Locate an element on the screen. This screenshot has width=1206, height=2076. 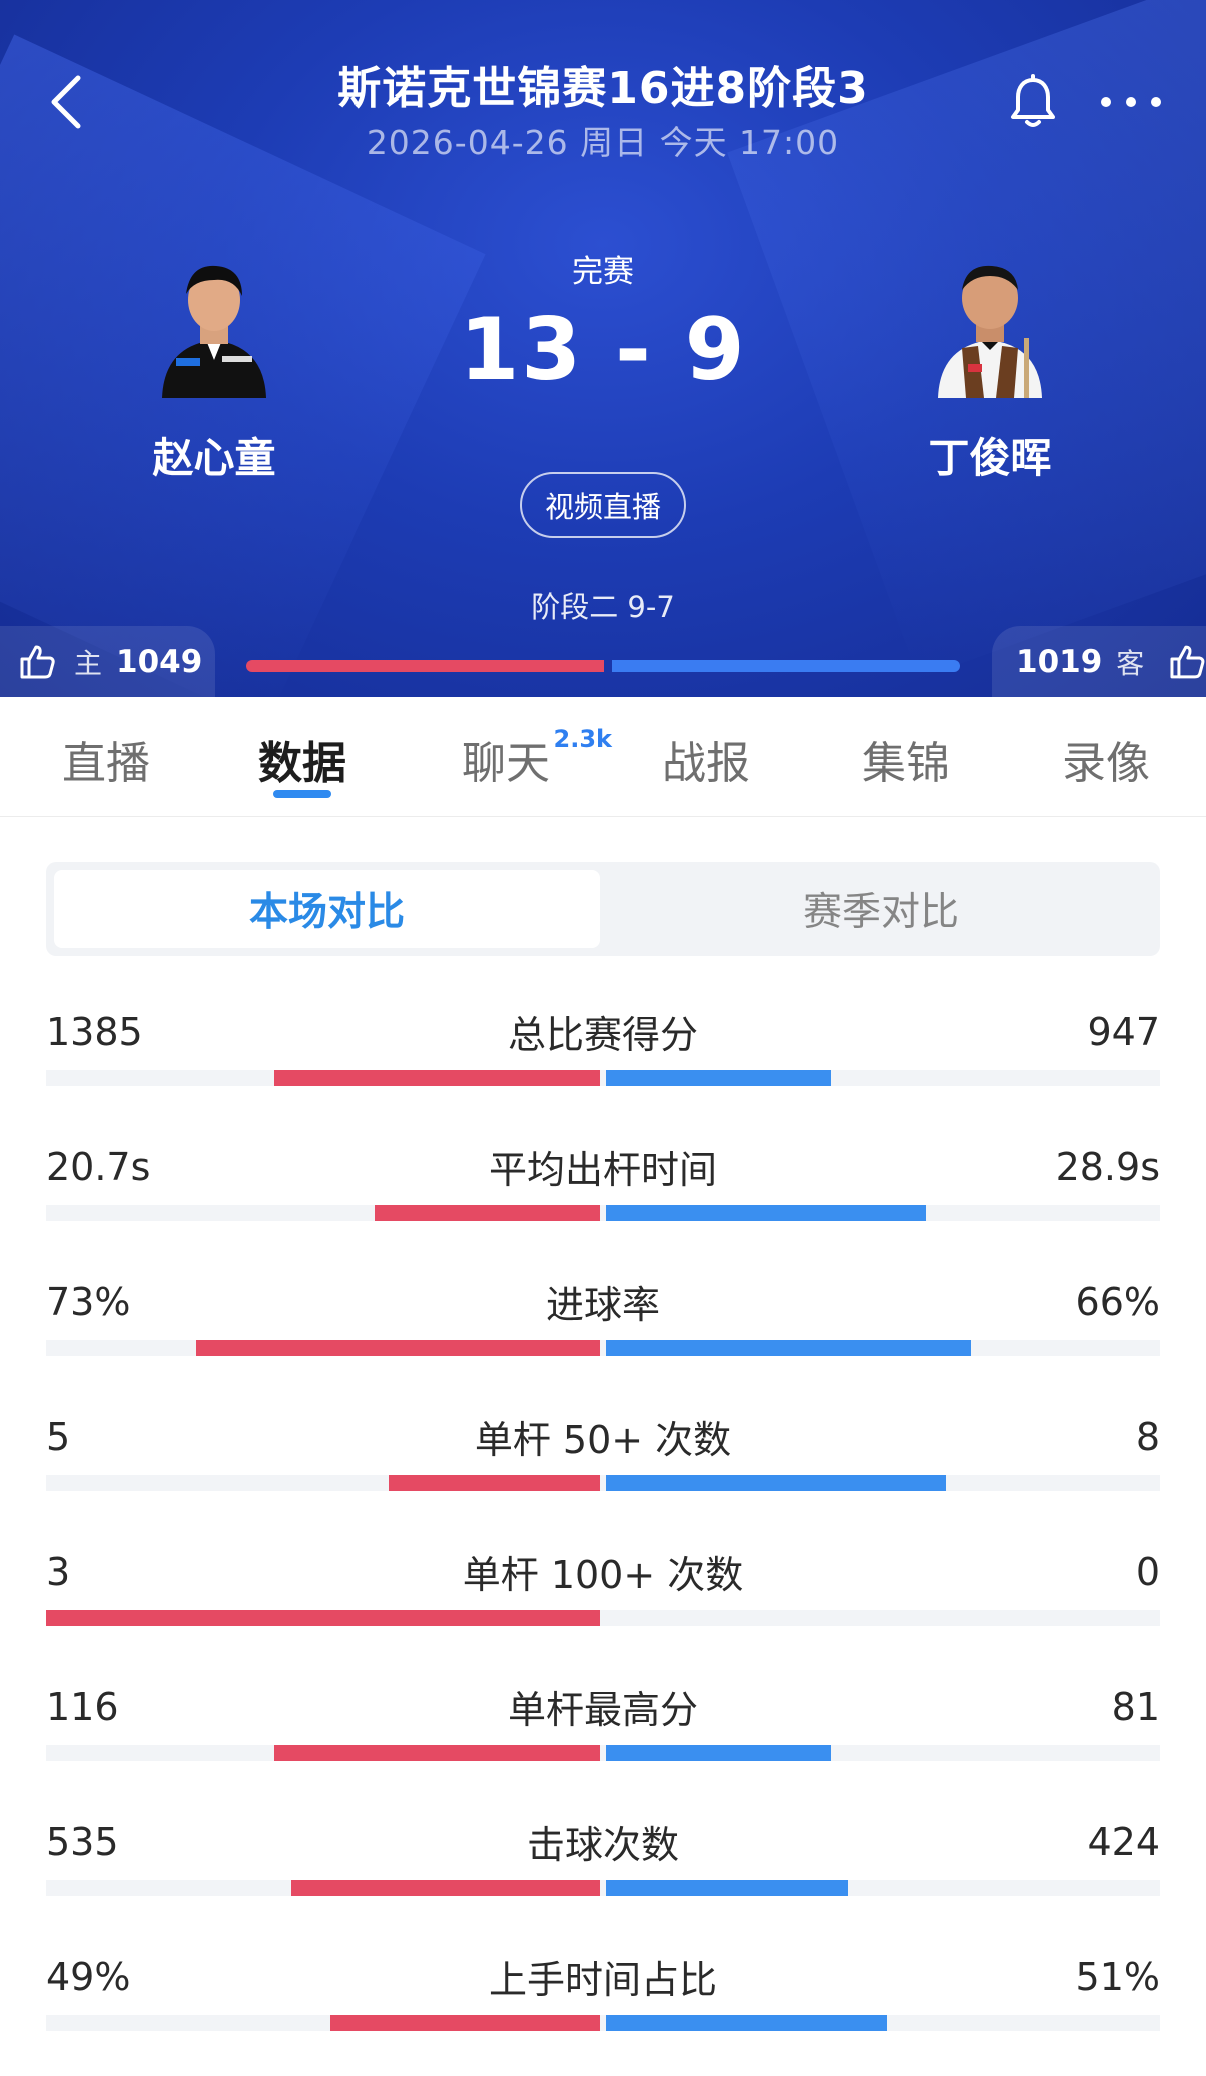
stat-away-value: 0 is located at coordinates (1147, 1572).